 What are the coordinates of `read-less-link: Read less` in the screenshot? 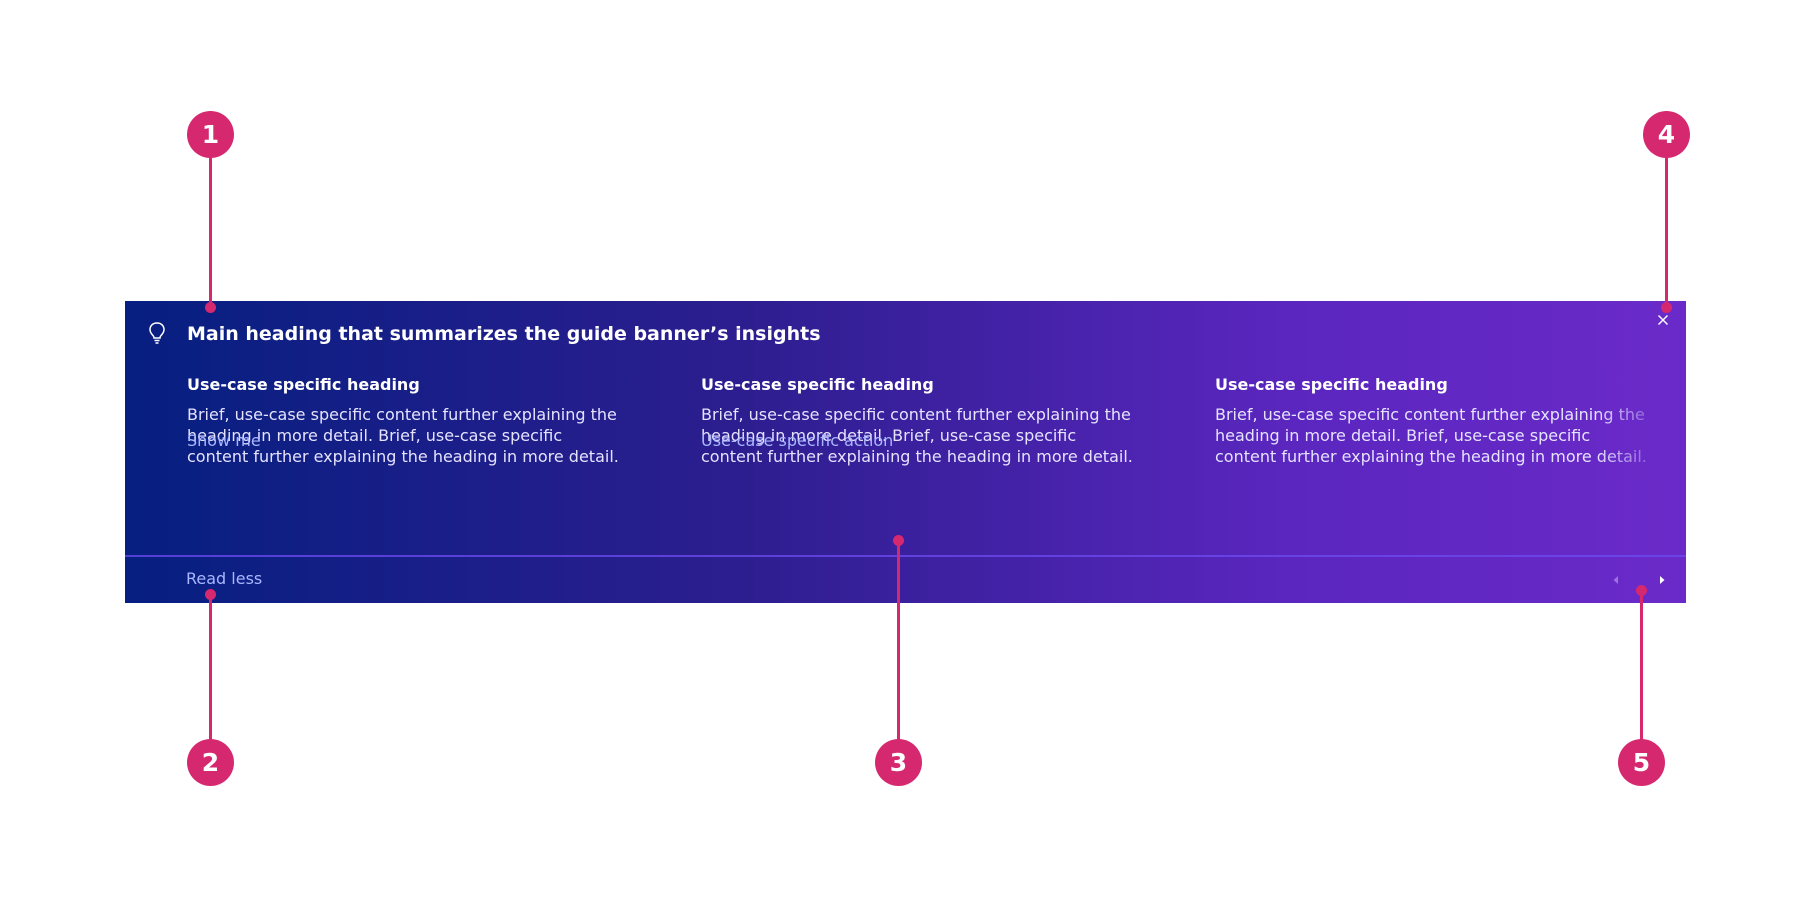 It's located at (224, 579).